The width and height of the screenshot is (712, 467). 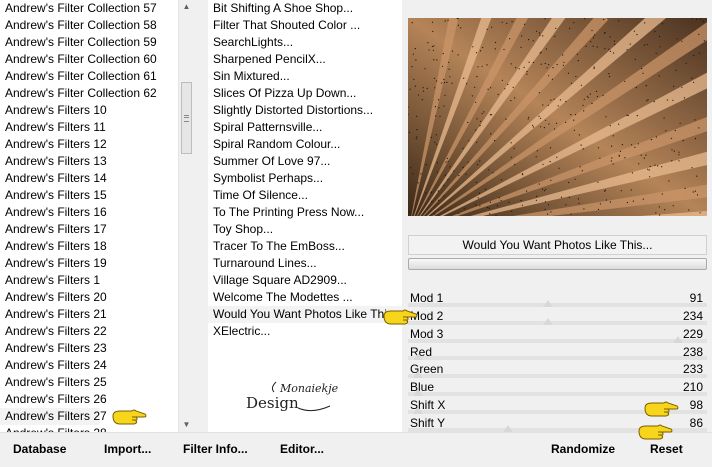 I want to click on category-item: Andrew's Filters 26, so click(x=89, y=399).